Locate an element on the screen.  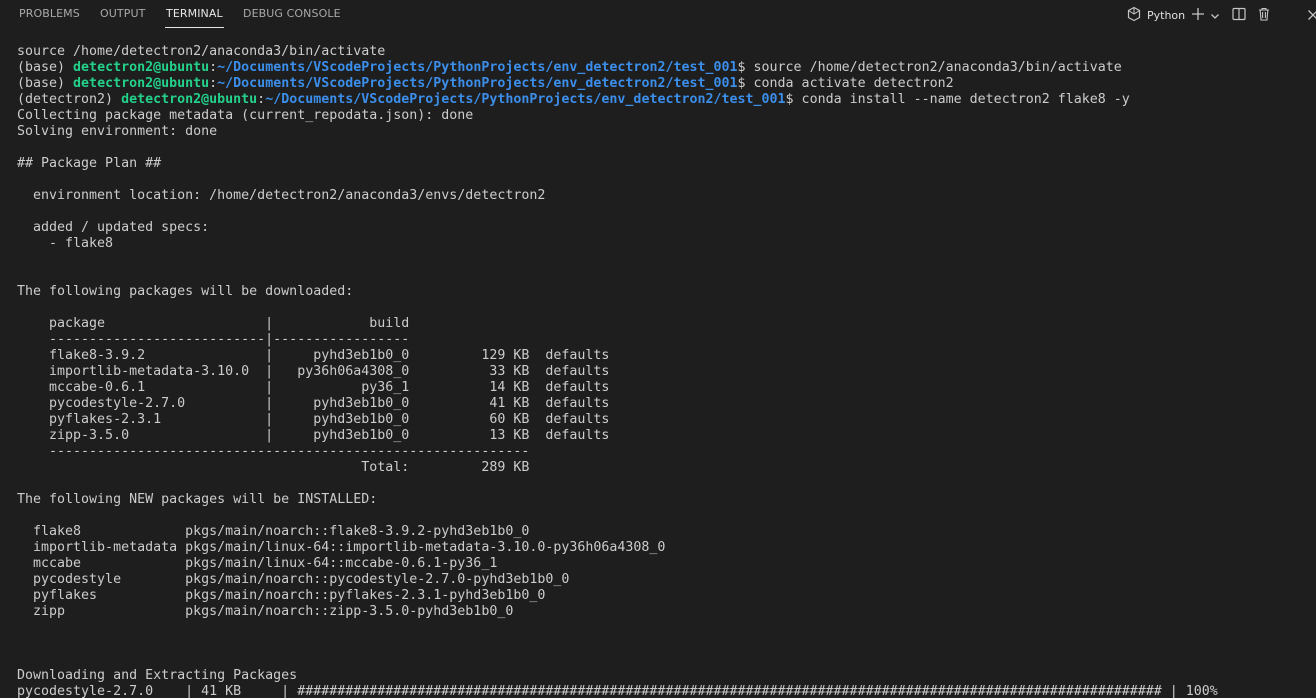
terminal-dropdown-button is located at coordinates (1215, 15).